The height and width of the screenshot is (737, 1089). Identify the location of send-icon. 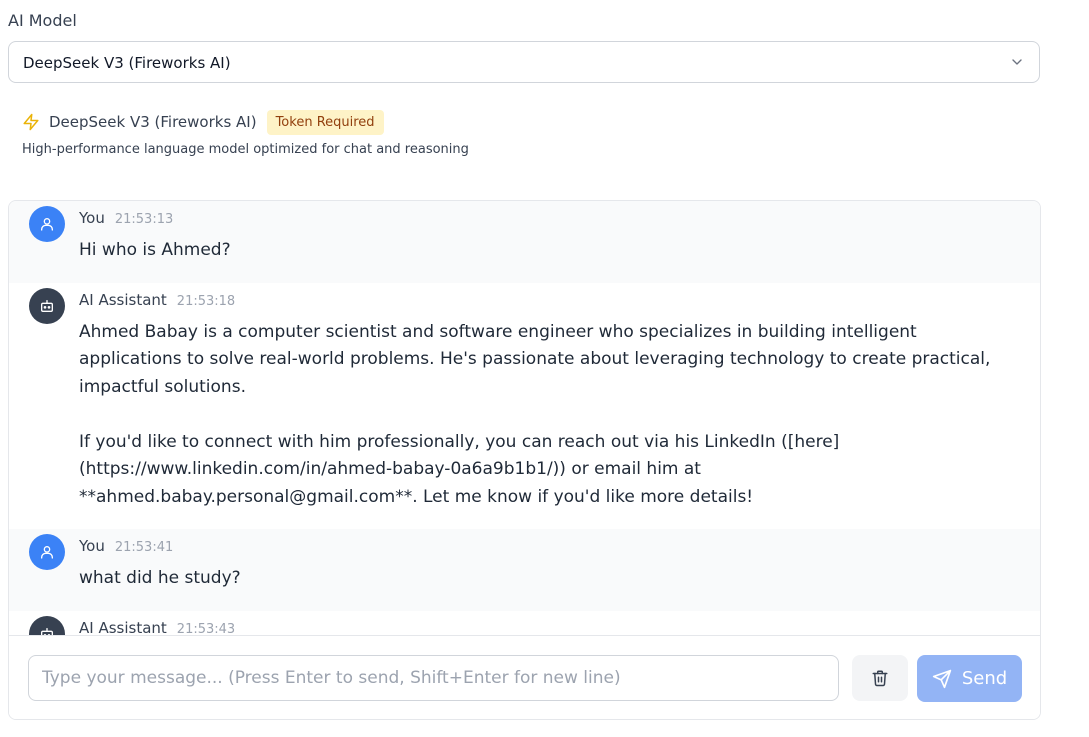
(941, 678).